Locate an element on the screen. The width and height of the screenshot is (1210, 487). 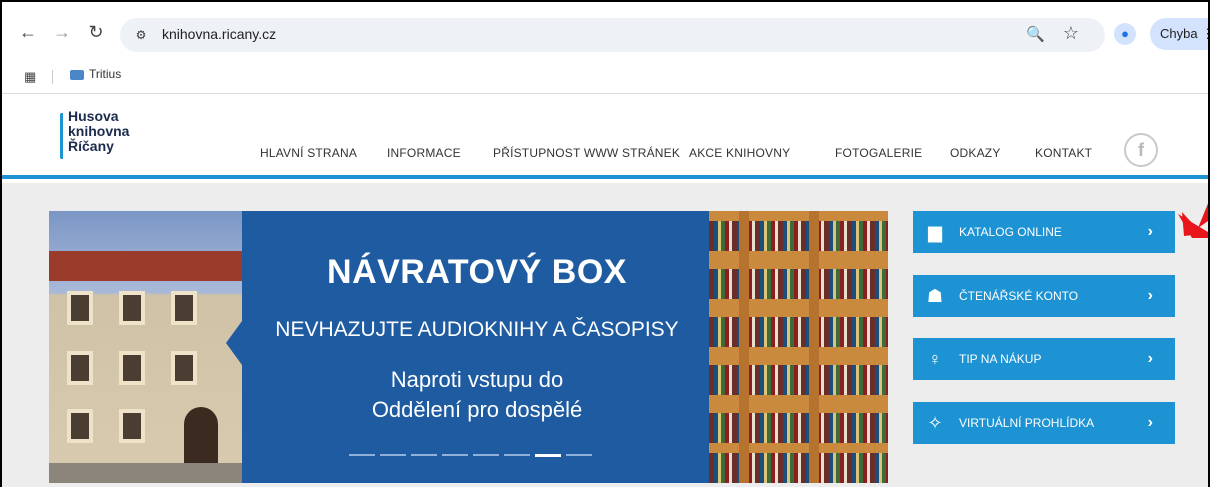
zoom-icon: 🔍 is located at coordinates (1035, 34).